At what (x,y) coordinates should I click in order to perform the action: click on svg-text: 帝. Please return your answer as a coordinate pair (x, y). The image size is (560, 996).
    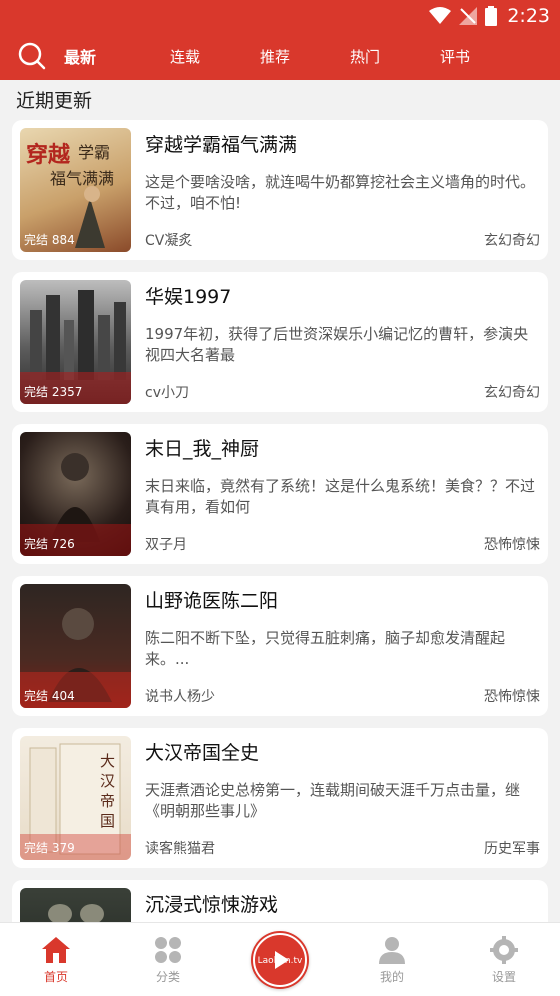
    Looking at the image, I should click on (107, 801).